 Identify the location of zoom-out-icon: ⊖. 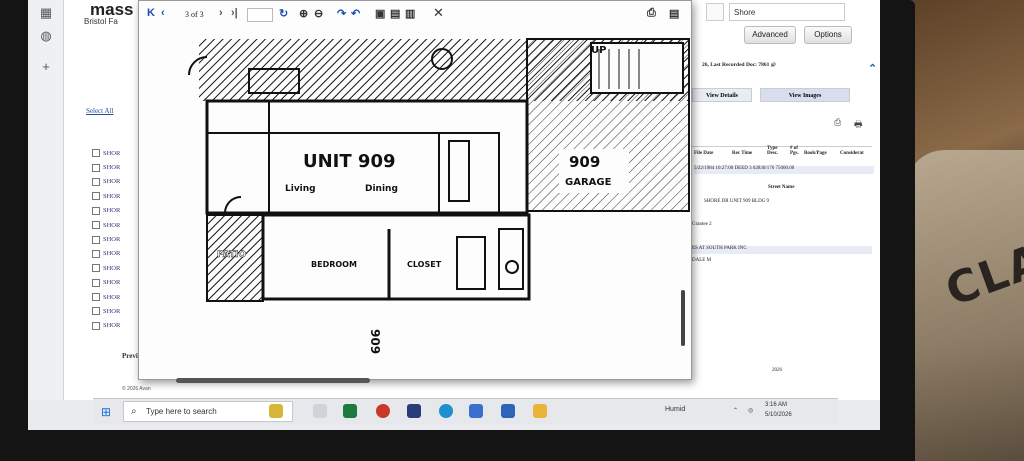
(318, 13).